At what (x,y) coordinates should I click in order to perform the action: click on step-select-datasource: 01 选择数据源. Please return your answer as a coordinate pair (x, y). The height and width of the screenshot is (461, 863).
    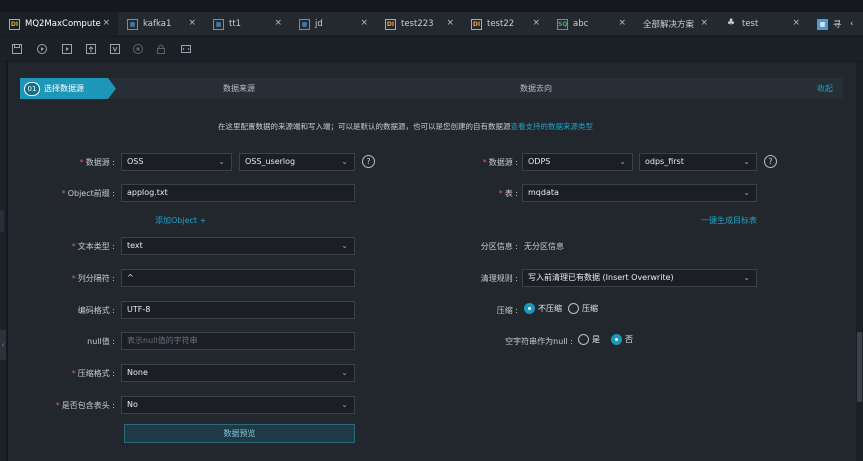
    Looking at the image, I should click on (68, 88).